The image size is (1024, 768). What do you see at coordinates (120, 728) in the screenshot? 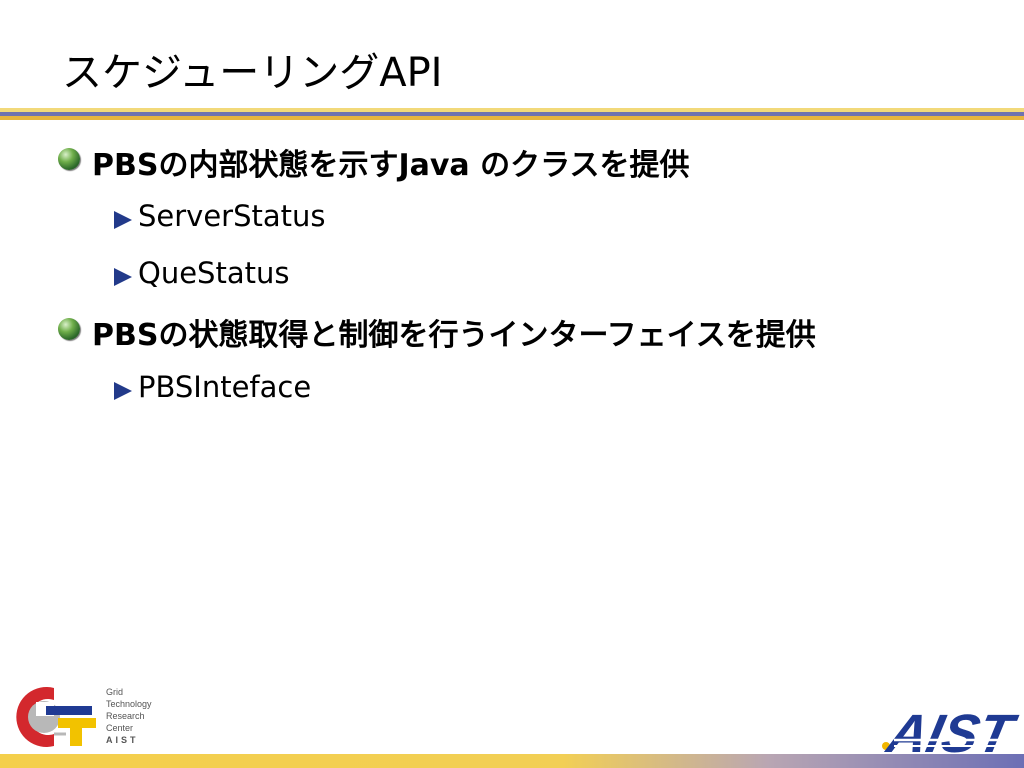
I see `gtrc-line: Center` at bounding box center [120, 728].